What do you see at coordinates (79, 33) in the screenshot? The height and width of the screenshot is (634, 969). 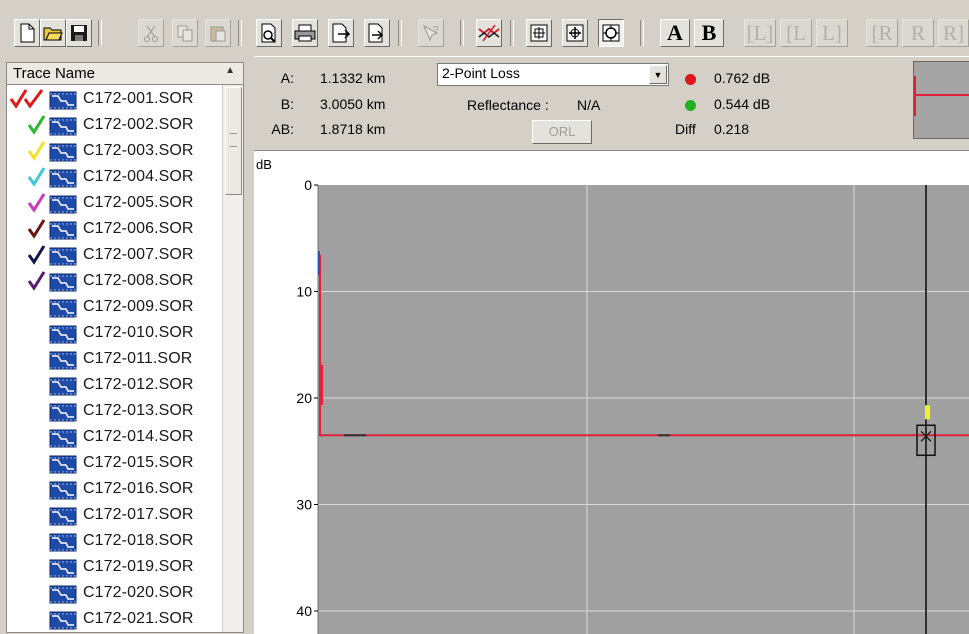 I see `save-button` at bounding box center [79, 33].